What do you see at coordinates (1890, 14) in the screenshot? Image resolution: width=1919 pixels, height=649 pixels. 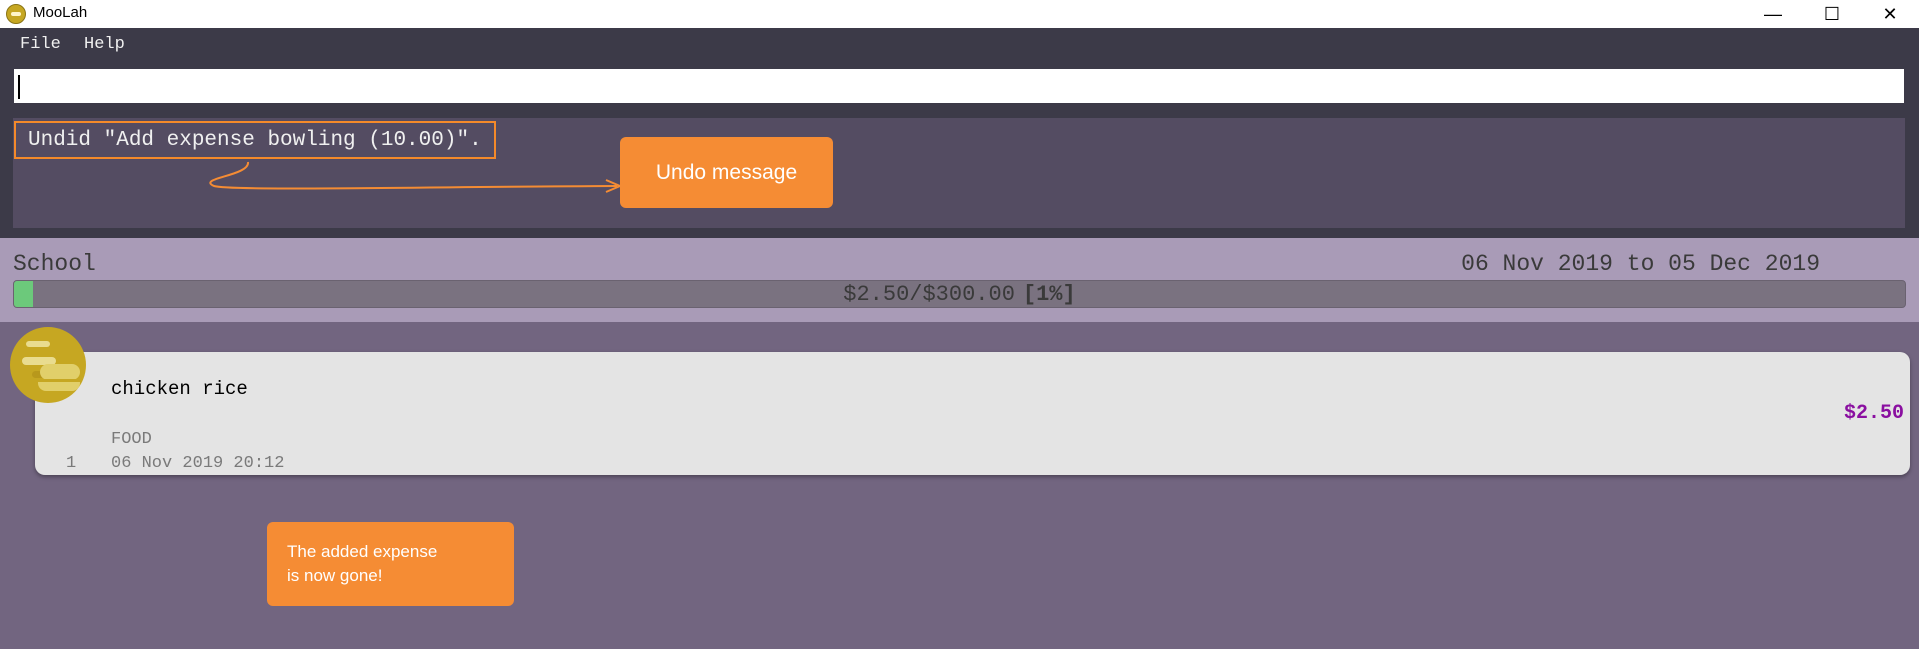 I see `close-button: ✕` at bounding box center [1890, 14].